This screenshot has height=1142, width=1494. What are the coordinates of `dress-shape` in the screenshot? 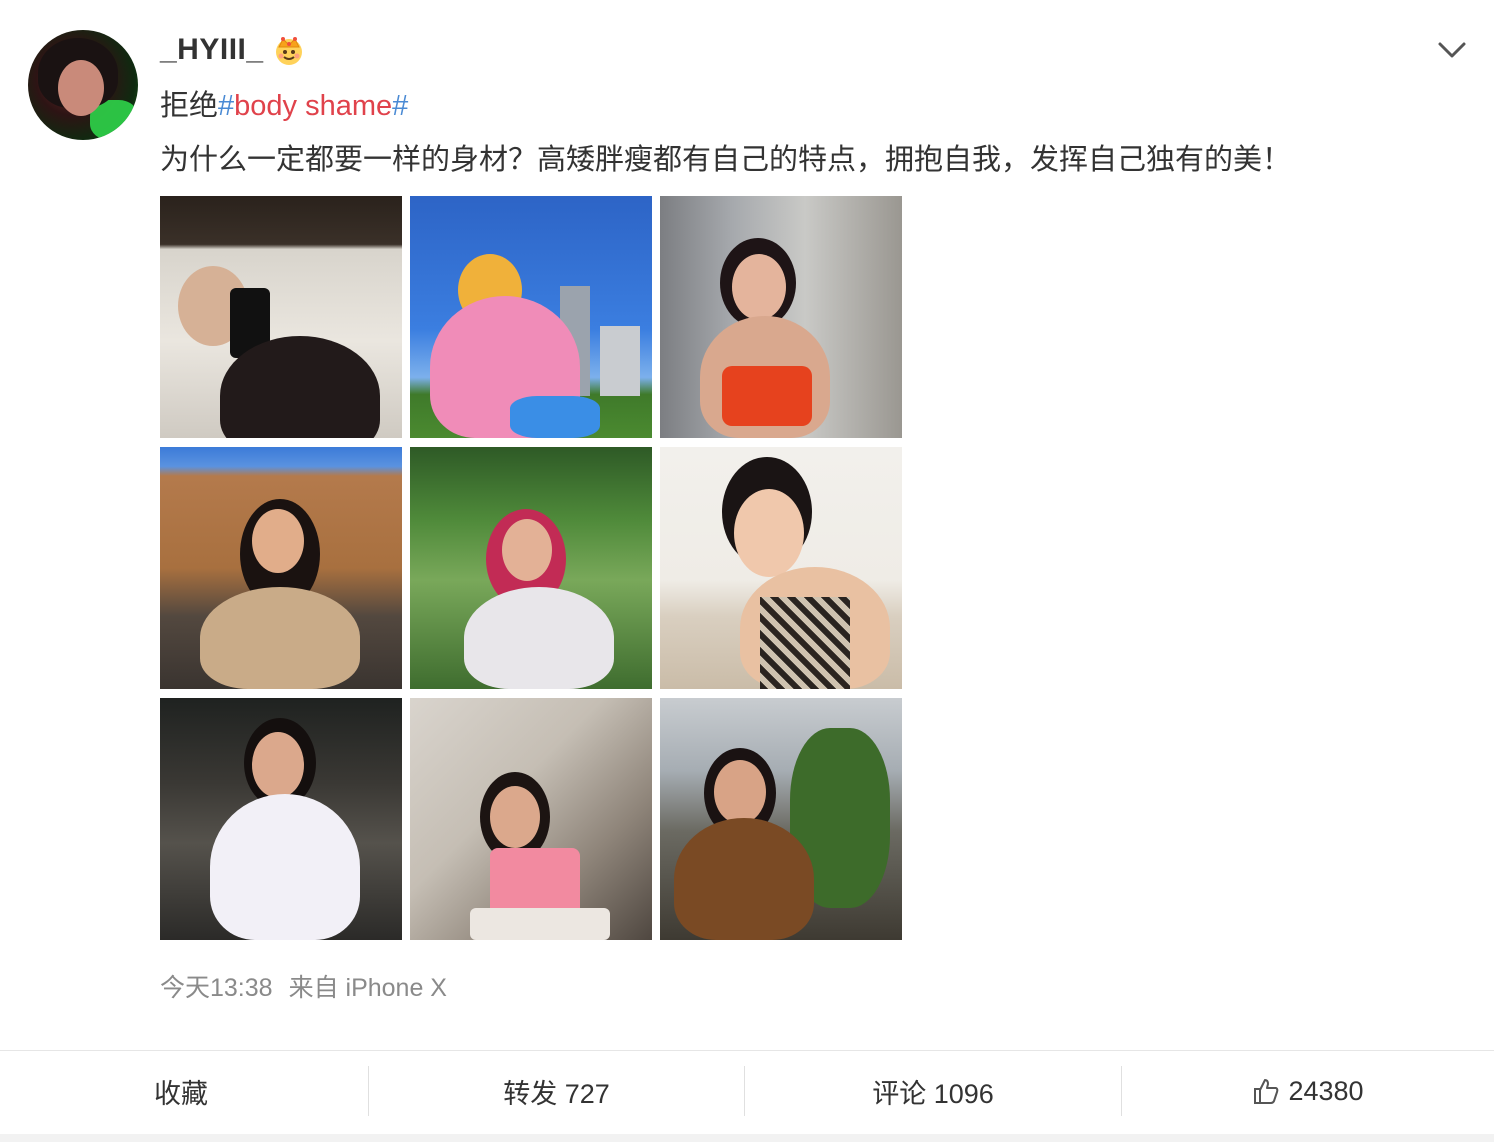 It's located at (805, 643).